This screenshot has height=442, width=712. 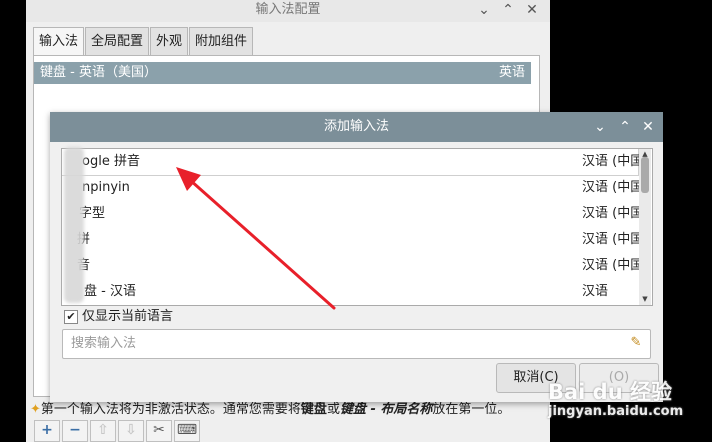 What do you see at coordinates (169, 41) in the screenshot?
I see `tab-appearance: 外观` at bounding box center [169, 41].